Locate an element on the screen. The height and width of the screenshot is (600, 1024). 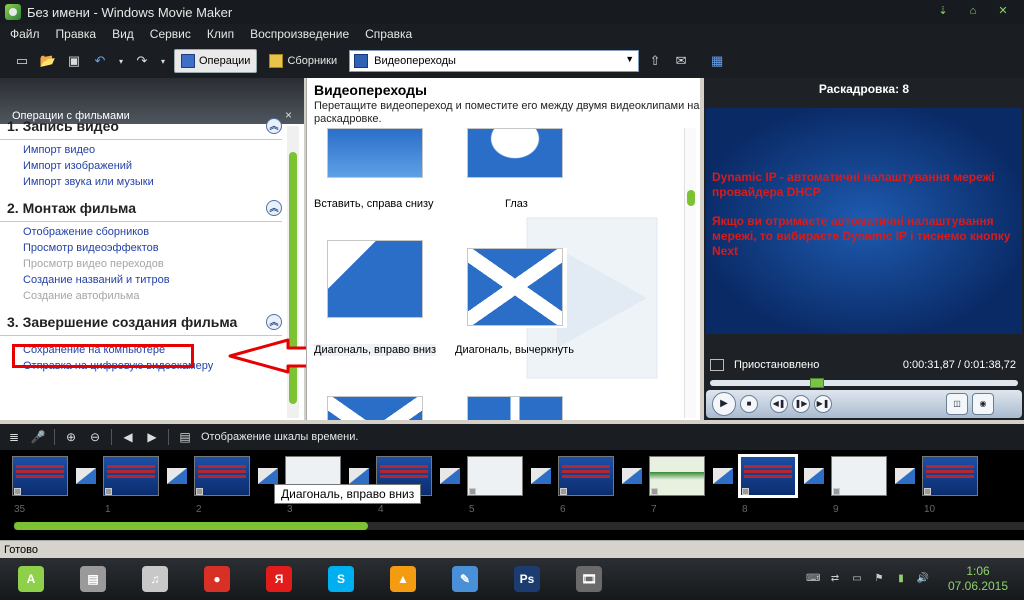
task-automovie: Создание автофильма is located at coordinates (81, 296).